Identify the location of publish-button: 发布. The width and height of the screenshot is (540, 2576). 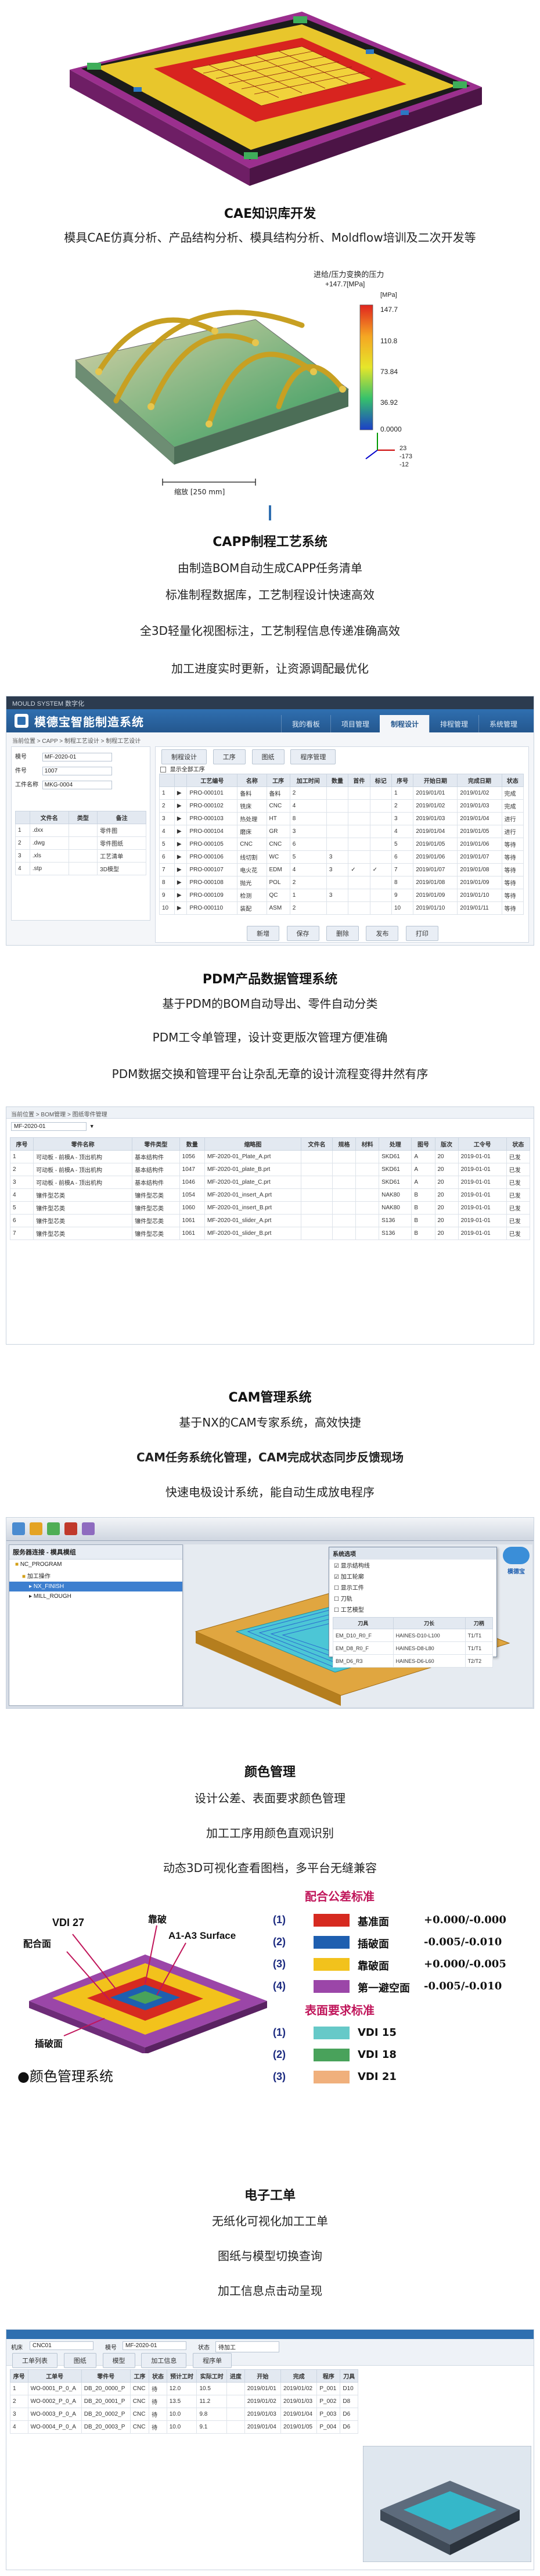
(382, 933).